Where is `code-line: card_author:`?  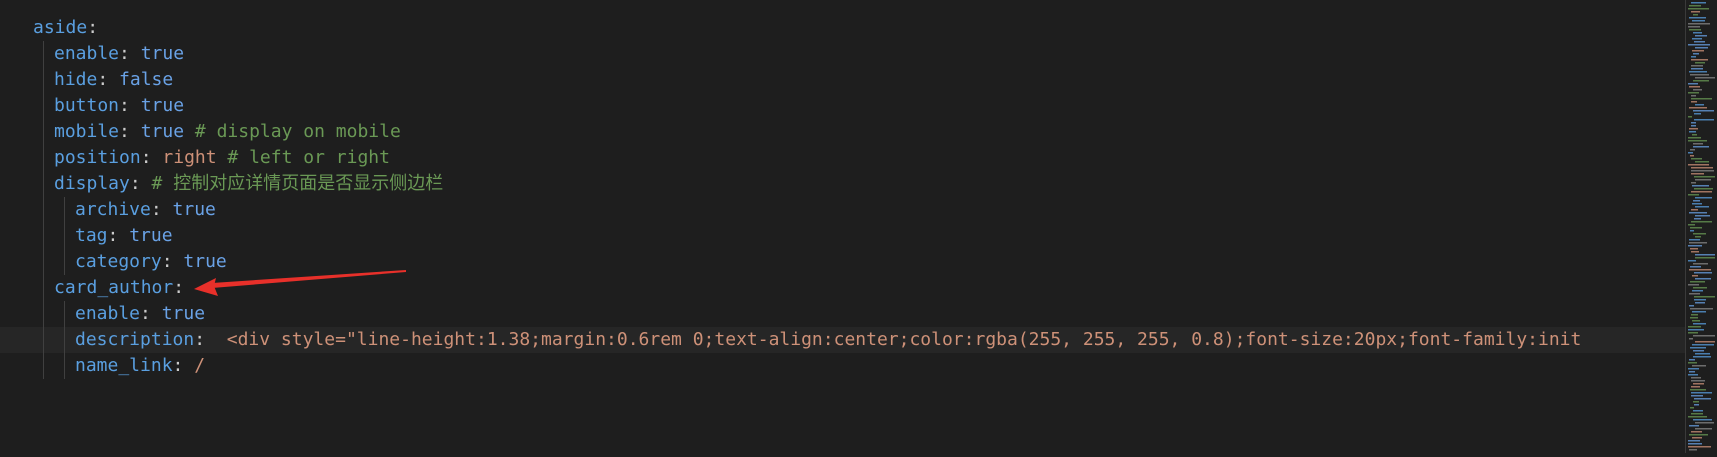 code-line: card_author: is located at coordinates (842, 288).